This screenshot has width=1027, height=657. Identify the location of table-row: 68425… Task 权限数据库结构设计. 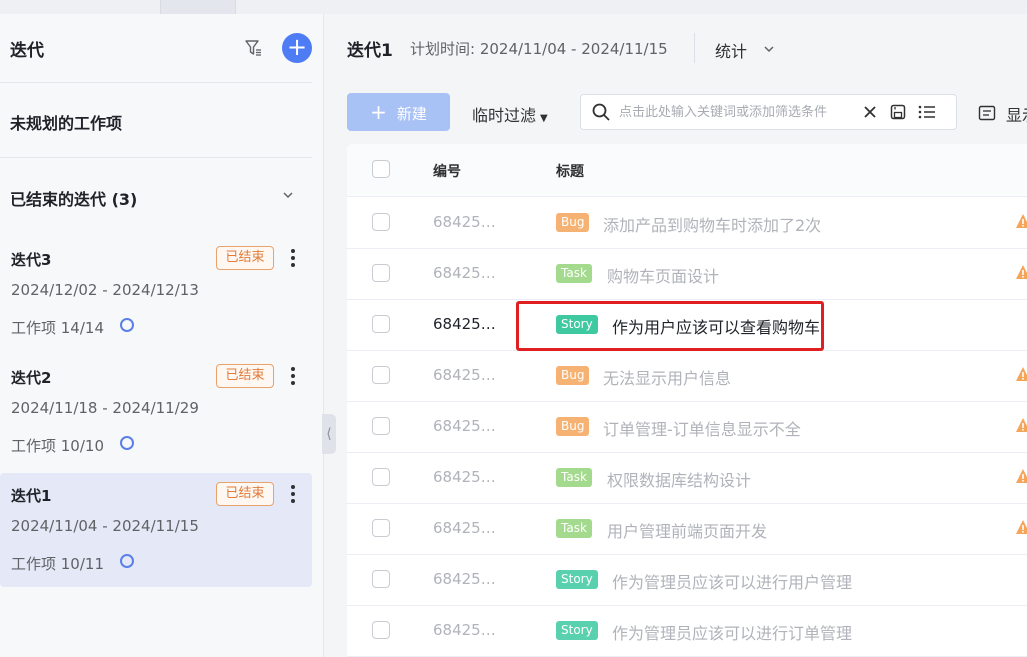
(687, 478).